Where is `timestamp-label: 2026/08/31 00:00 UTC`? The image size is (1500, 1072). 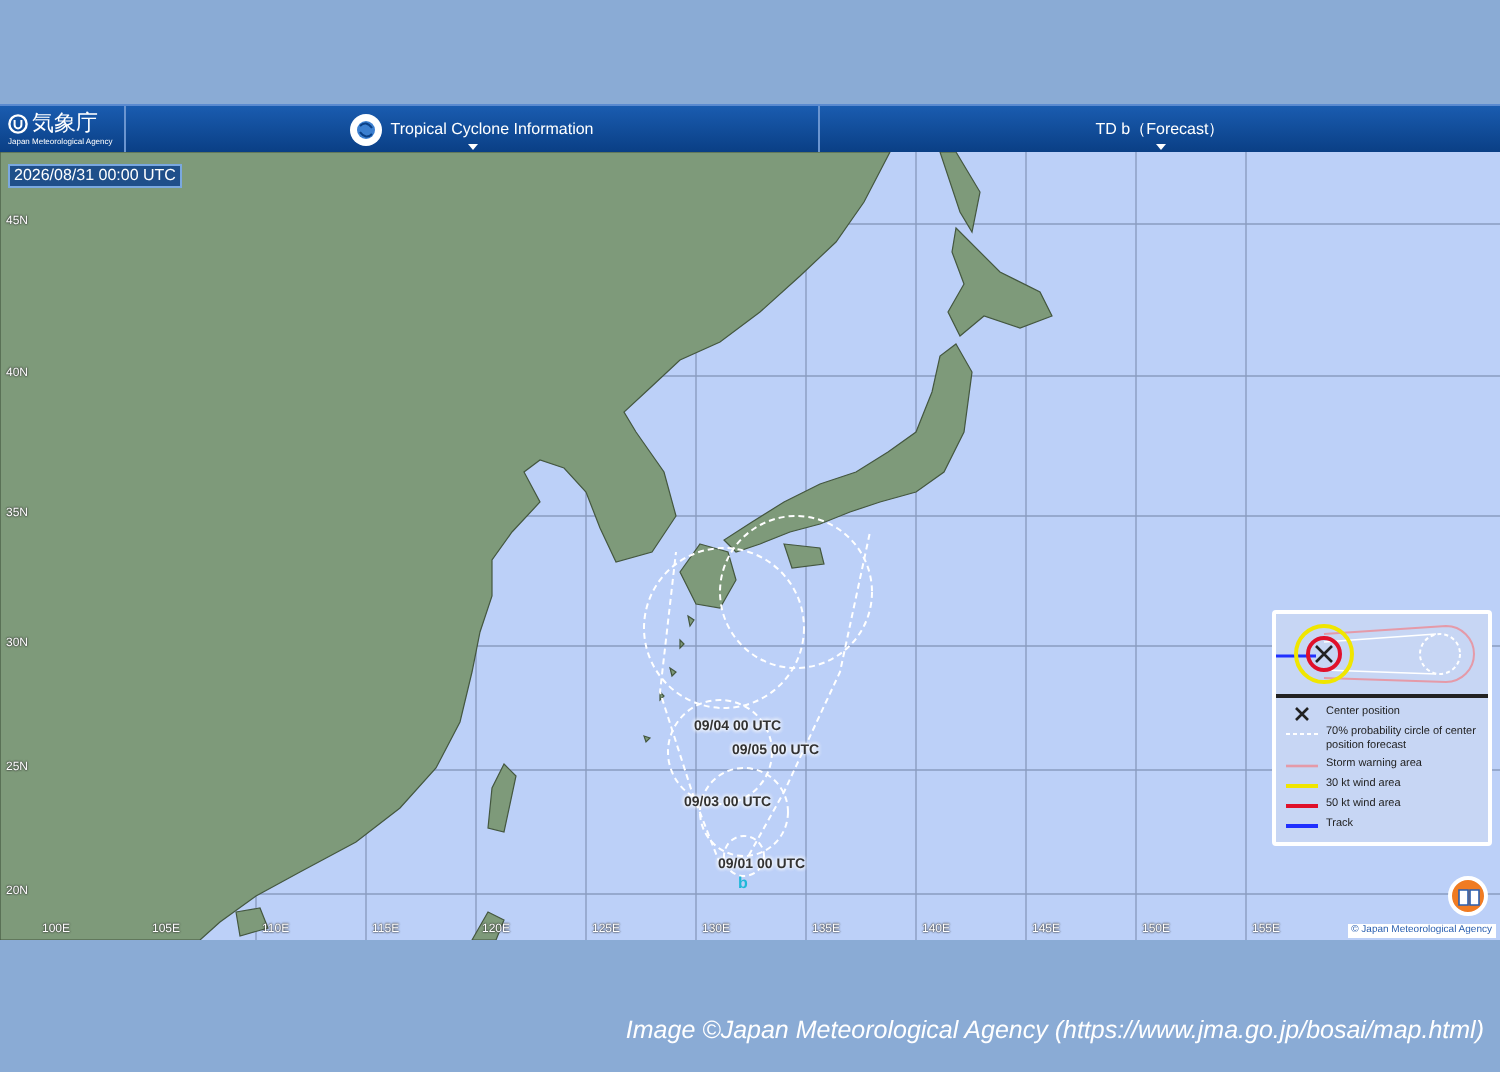 timestamp-label: 2026/08/31 00:00 UTC is located at coordinates (95, 176).